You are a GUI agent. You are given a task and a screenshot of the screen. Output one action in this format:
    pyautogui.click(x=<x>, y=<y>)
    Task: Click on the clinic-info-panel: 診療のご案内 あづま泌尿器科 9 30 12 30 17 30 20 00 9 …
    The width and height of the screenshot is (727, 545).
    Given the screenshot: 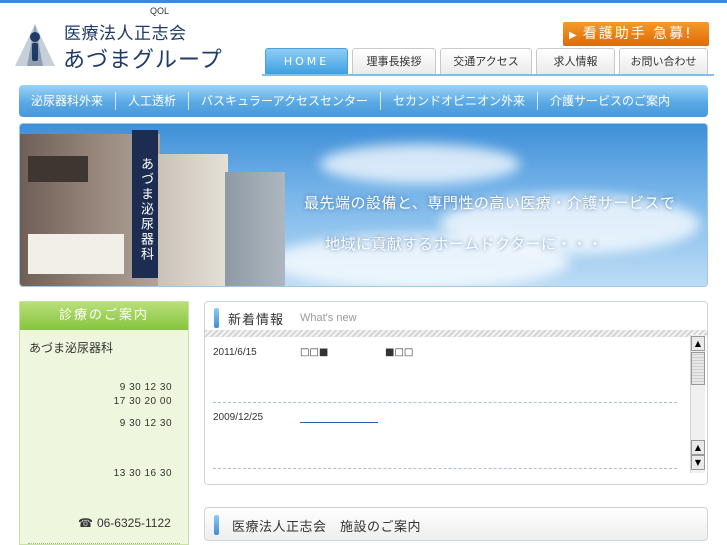 What is the action you would take?
    pyautogui.click(x=104, y=423)
    